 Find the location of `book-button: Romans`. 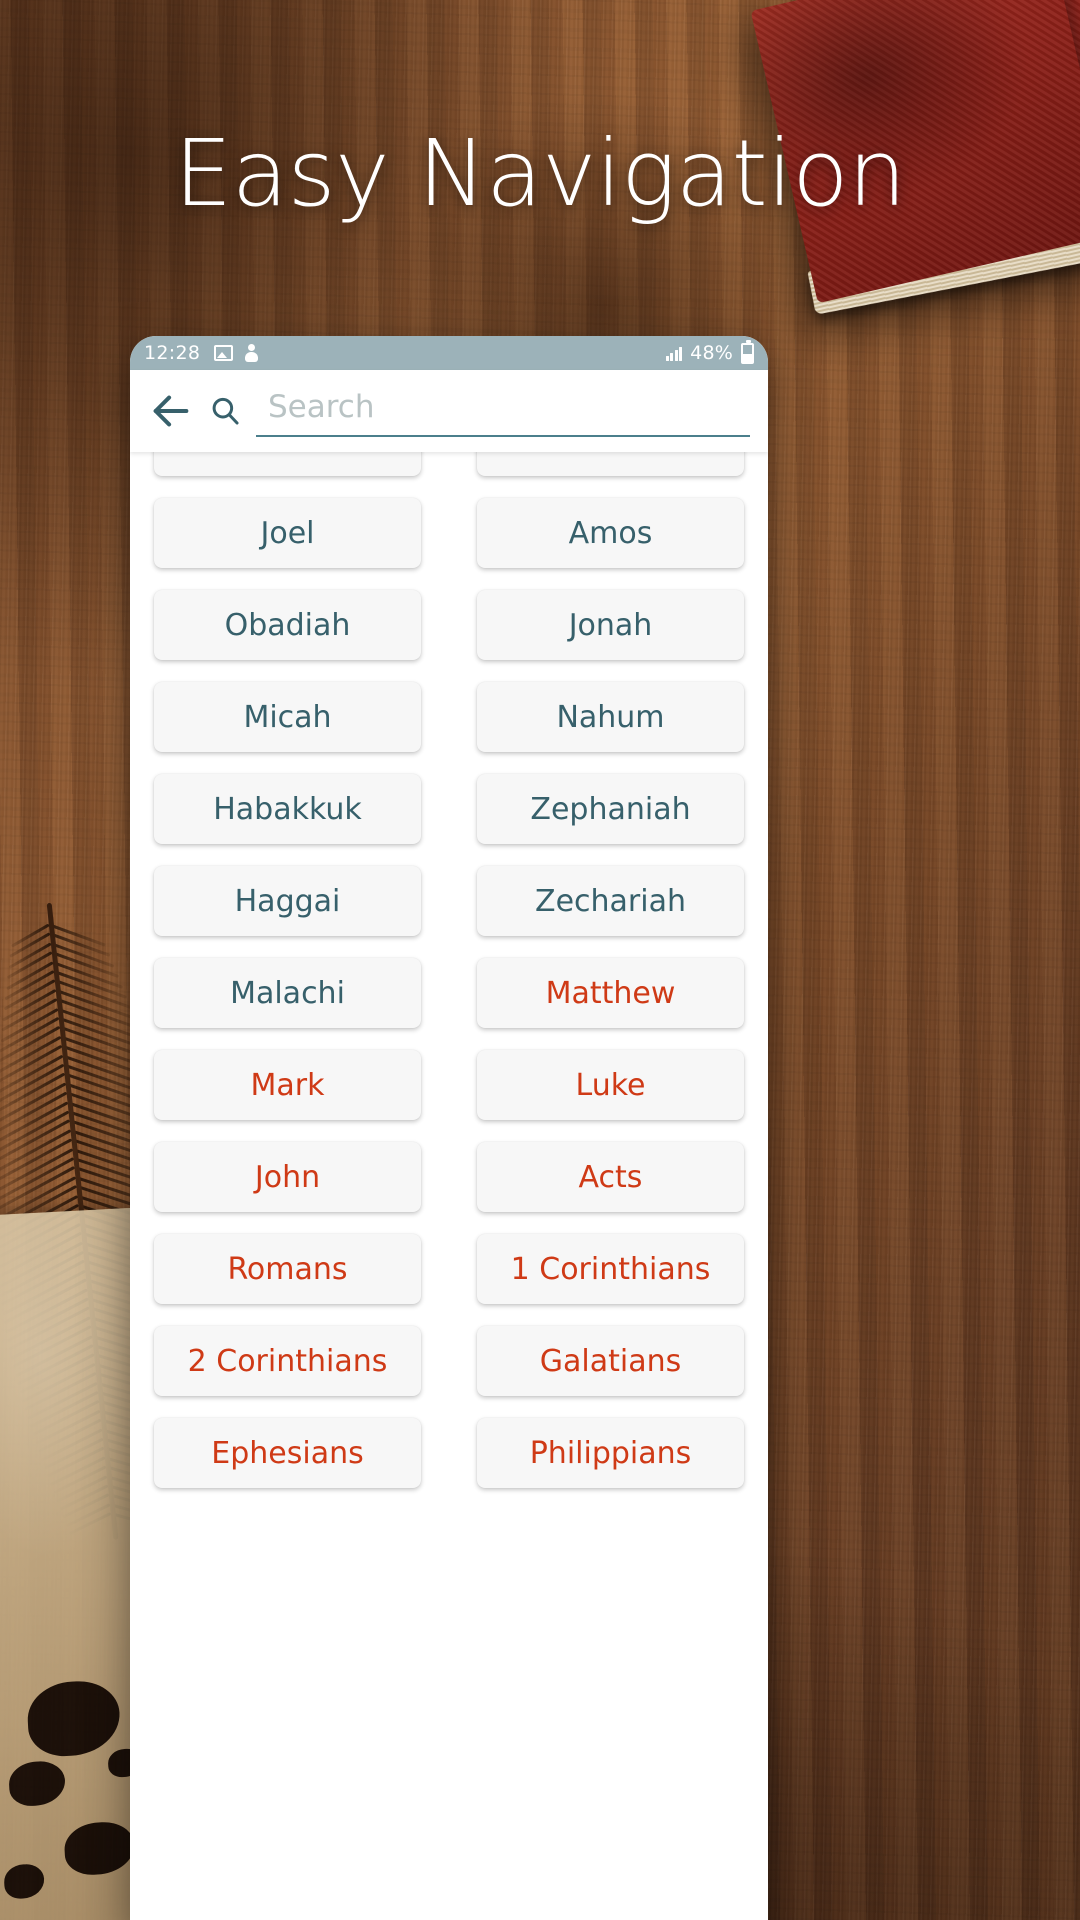

book-button: Romans is located at coordinates (287, 1269).